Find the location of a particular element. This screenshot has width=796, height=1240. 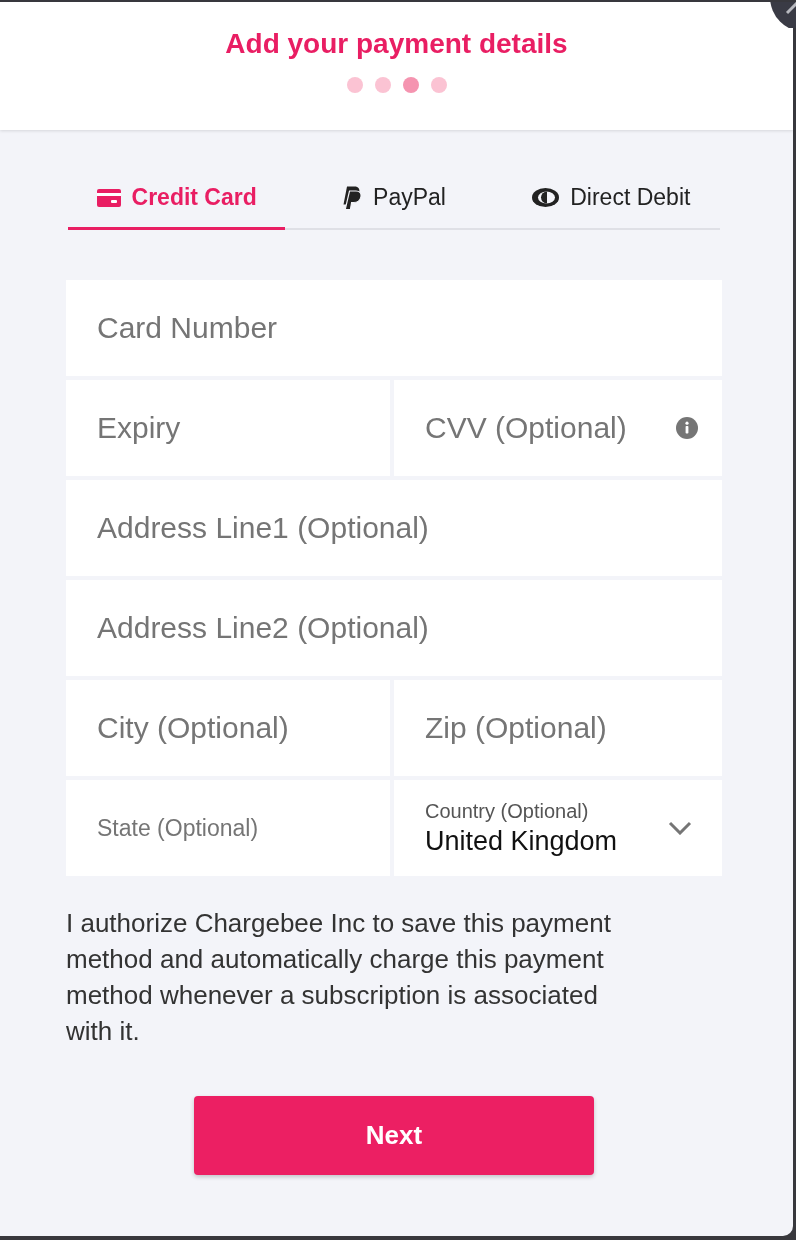

modal-title: Add your payment details is located at coordinates (396, 44).